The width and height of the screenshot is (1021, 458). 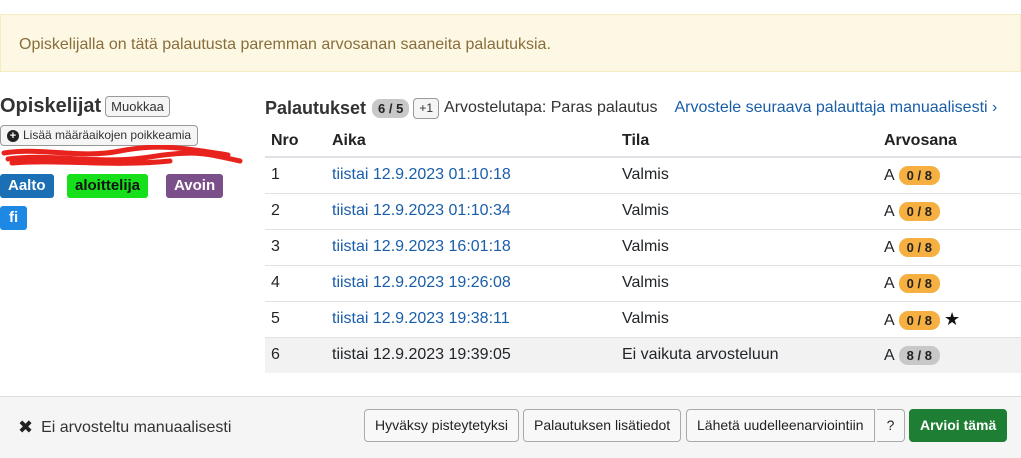 What do you see at coordinates (952, 318) in the screenshot?
I see `star-icon: ★` at bounding box center [952, 318].